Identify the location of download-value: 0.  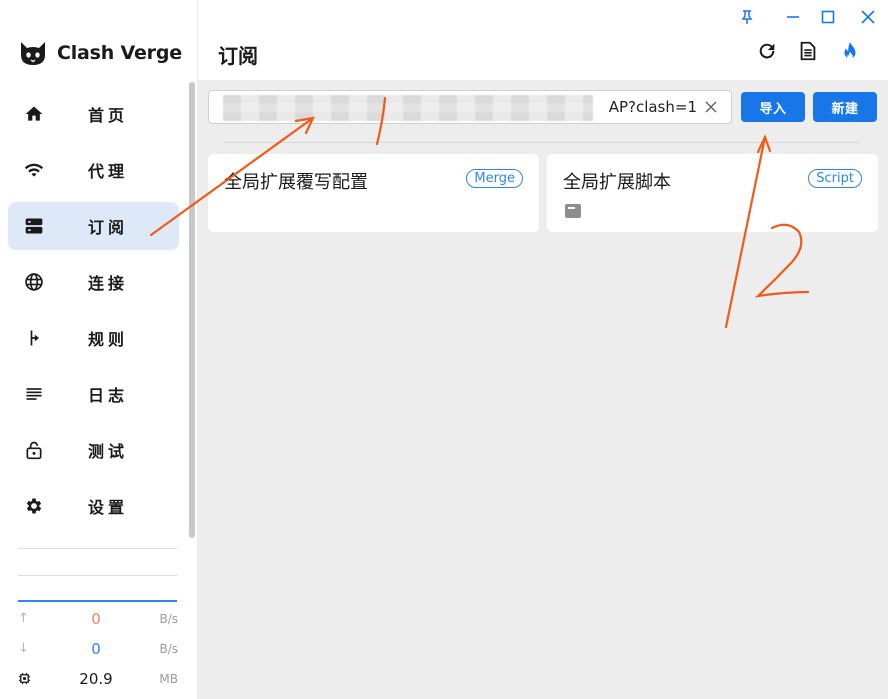
(96, 649).